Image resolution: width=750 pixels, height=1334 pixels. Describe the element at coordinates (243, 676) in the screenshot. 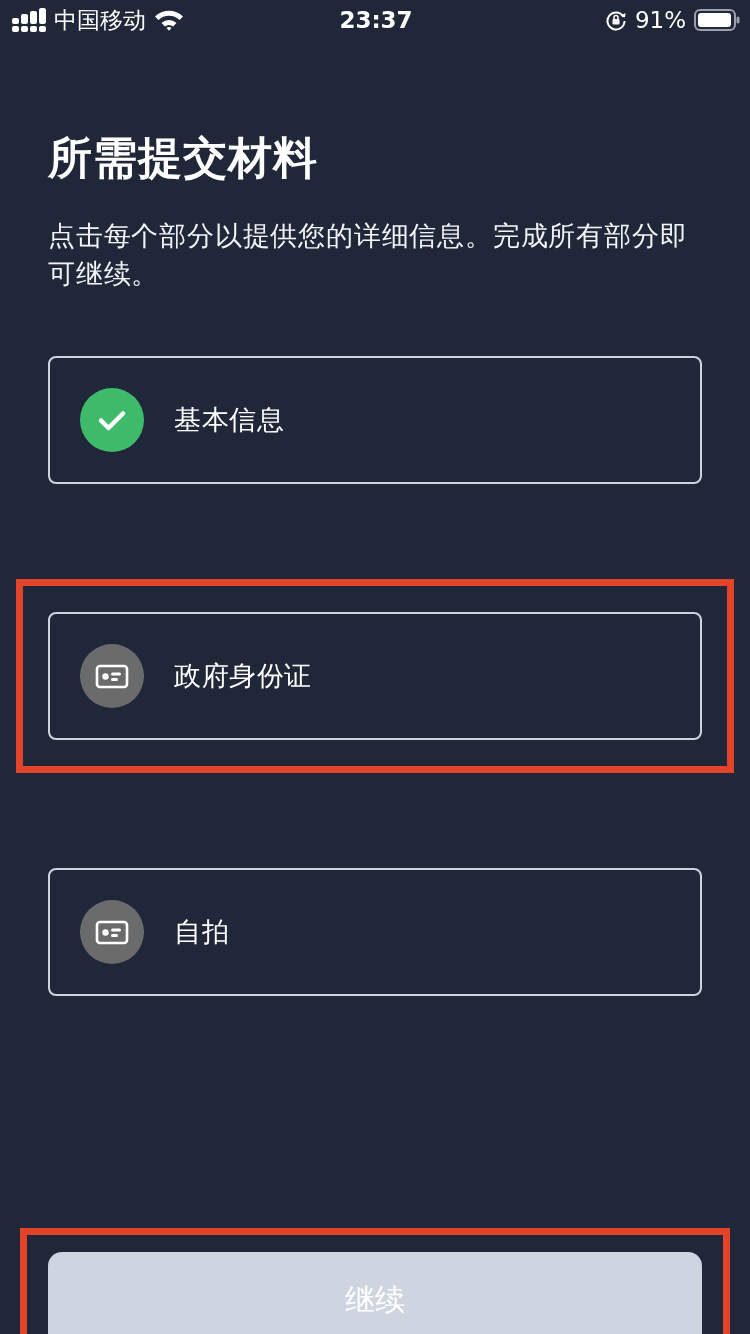

I see `section-label: 政府身份证` at that location.